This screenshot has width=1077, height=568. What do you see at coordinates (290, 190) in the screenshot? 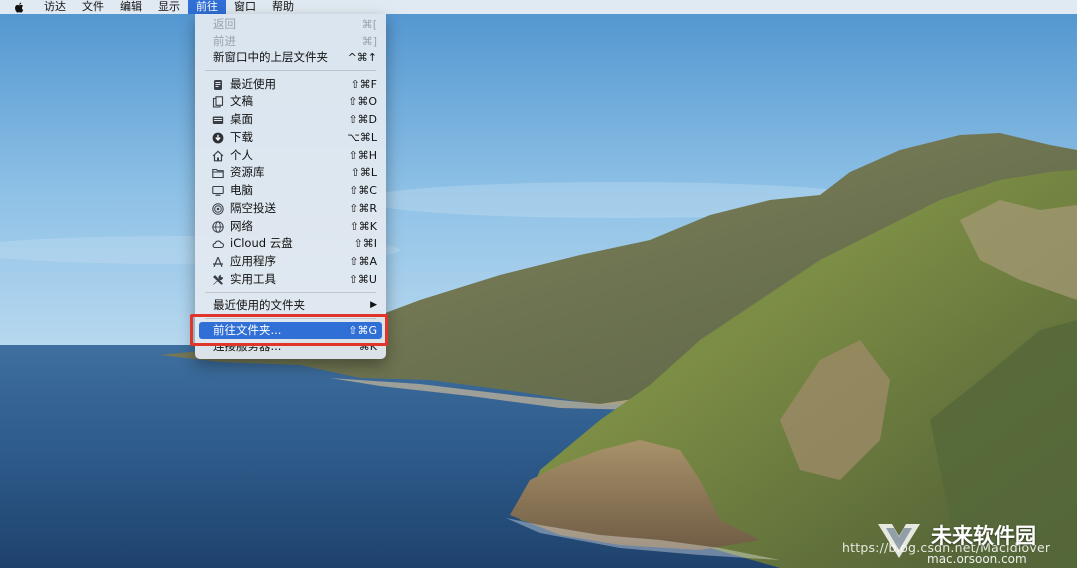
I see `menu-item-computer: 电脑 ⇧⌘C` at bounding box center [290, 190].